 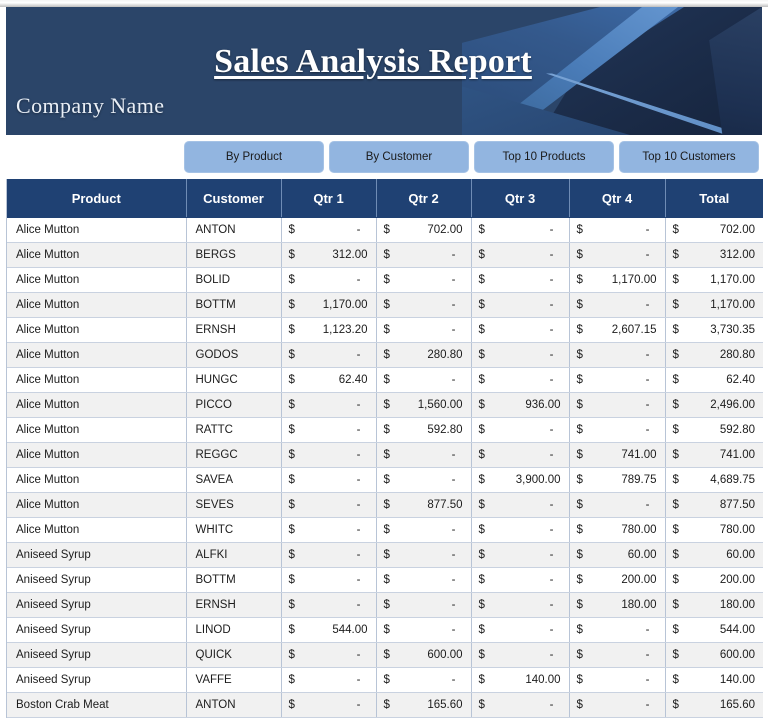 What do you see at coordinates (737, 705) in the screenshot?
I see `amount-value: 165.60` at bounding box center [737, 705].